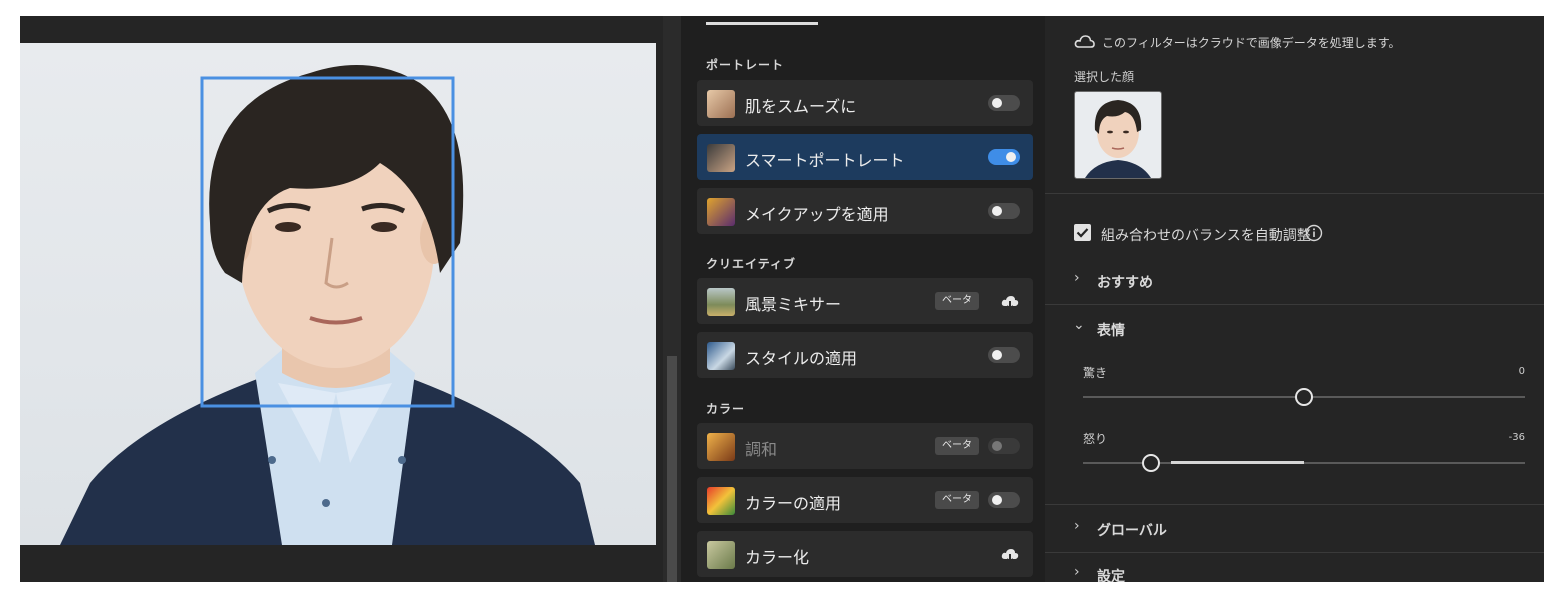  I want to click on section-recommended: › おすすめ, so click(1294, 285).